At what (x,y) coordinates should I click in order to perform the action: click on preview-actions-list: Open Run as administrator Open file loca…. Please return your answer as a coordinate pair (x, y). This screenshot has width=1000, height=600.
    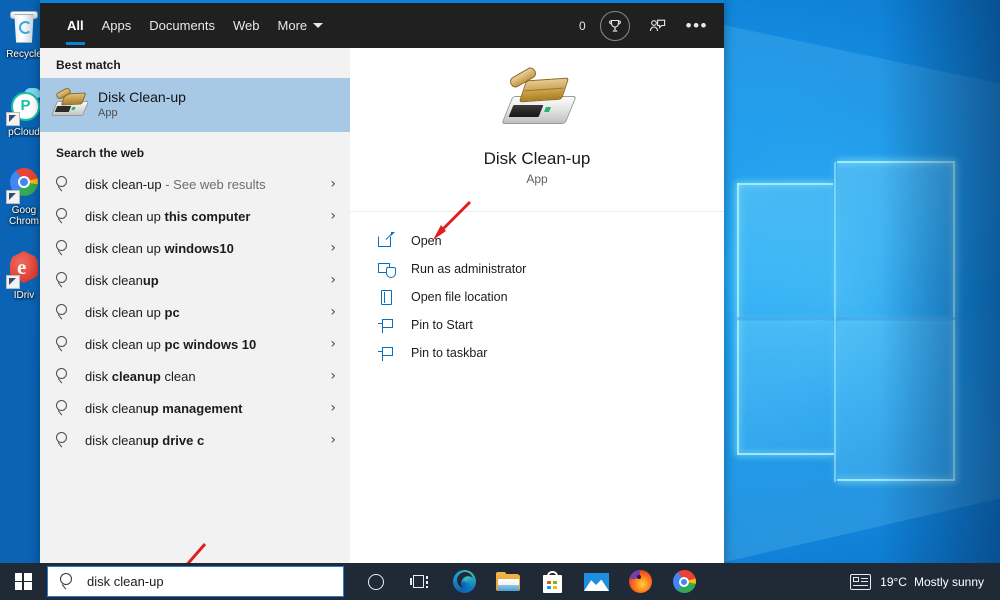
    Looking at the image, I should click on (537, 289).